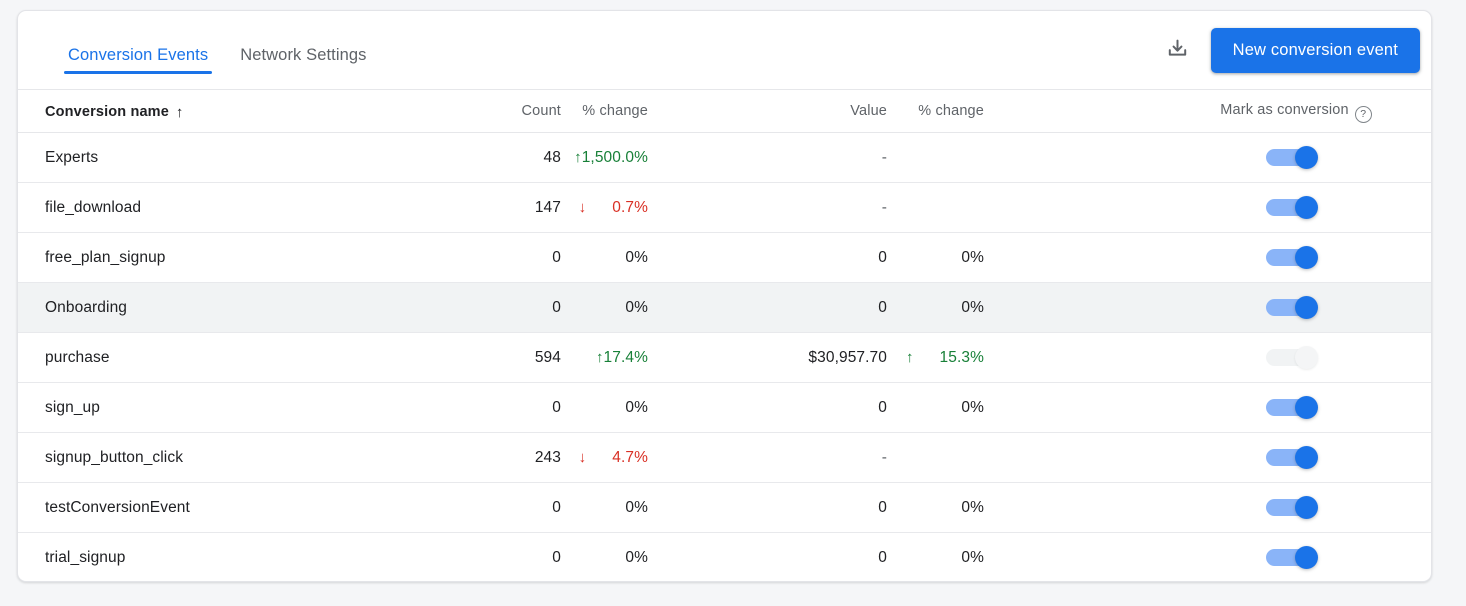 The image size is (1466, 606). What do you see at coordinates (613, 358) in the screenshot?
I see `cell-count-change: ↑17.4%` at bounding box center [613, 358].